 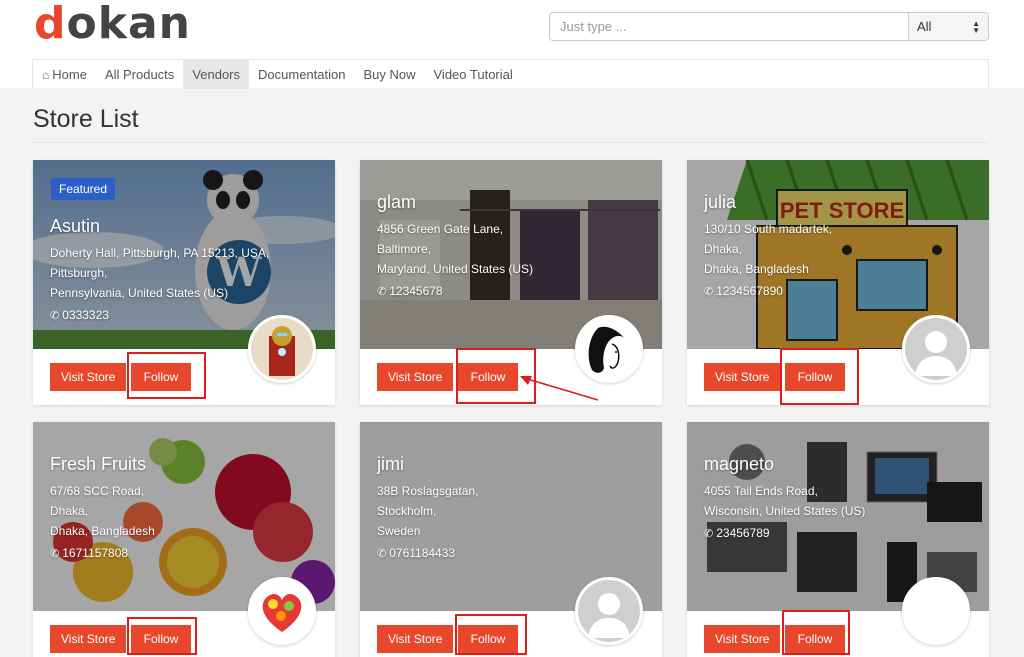 I want to click on phone-number: 1234567890, so click(x=749, y=291).